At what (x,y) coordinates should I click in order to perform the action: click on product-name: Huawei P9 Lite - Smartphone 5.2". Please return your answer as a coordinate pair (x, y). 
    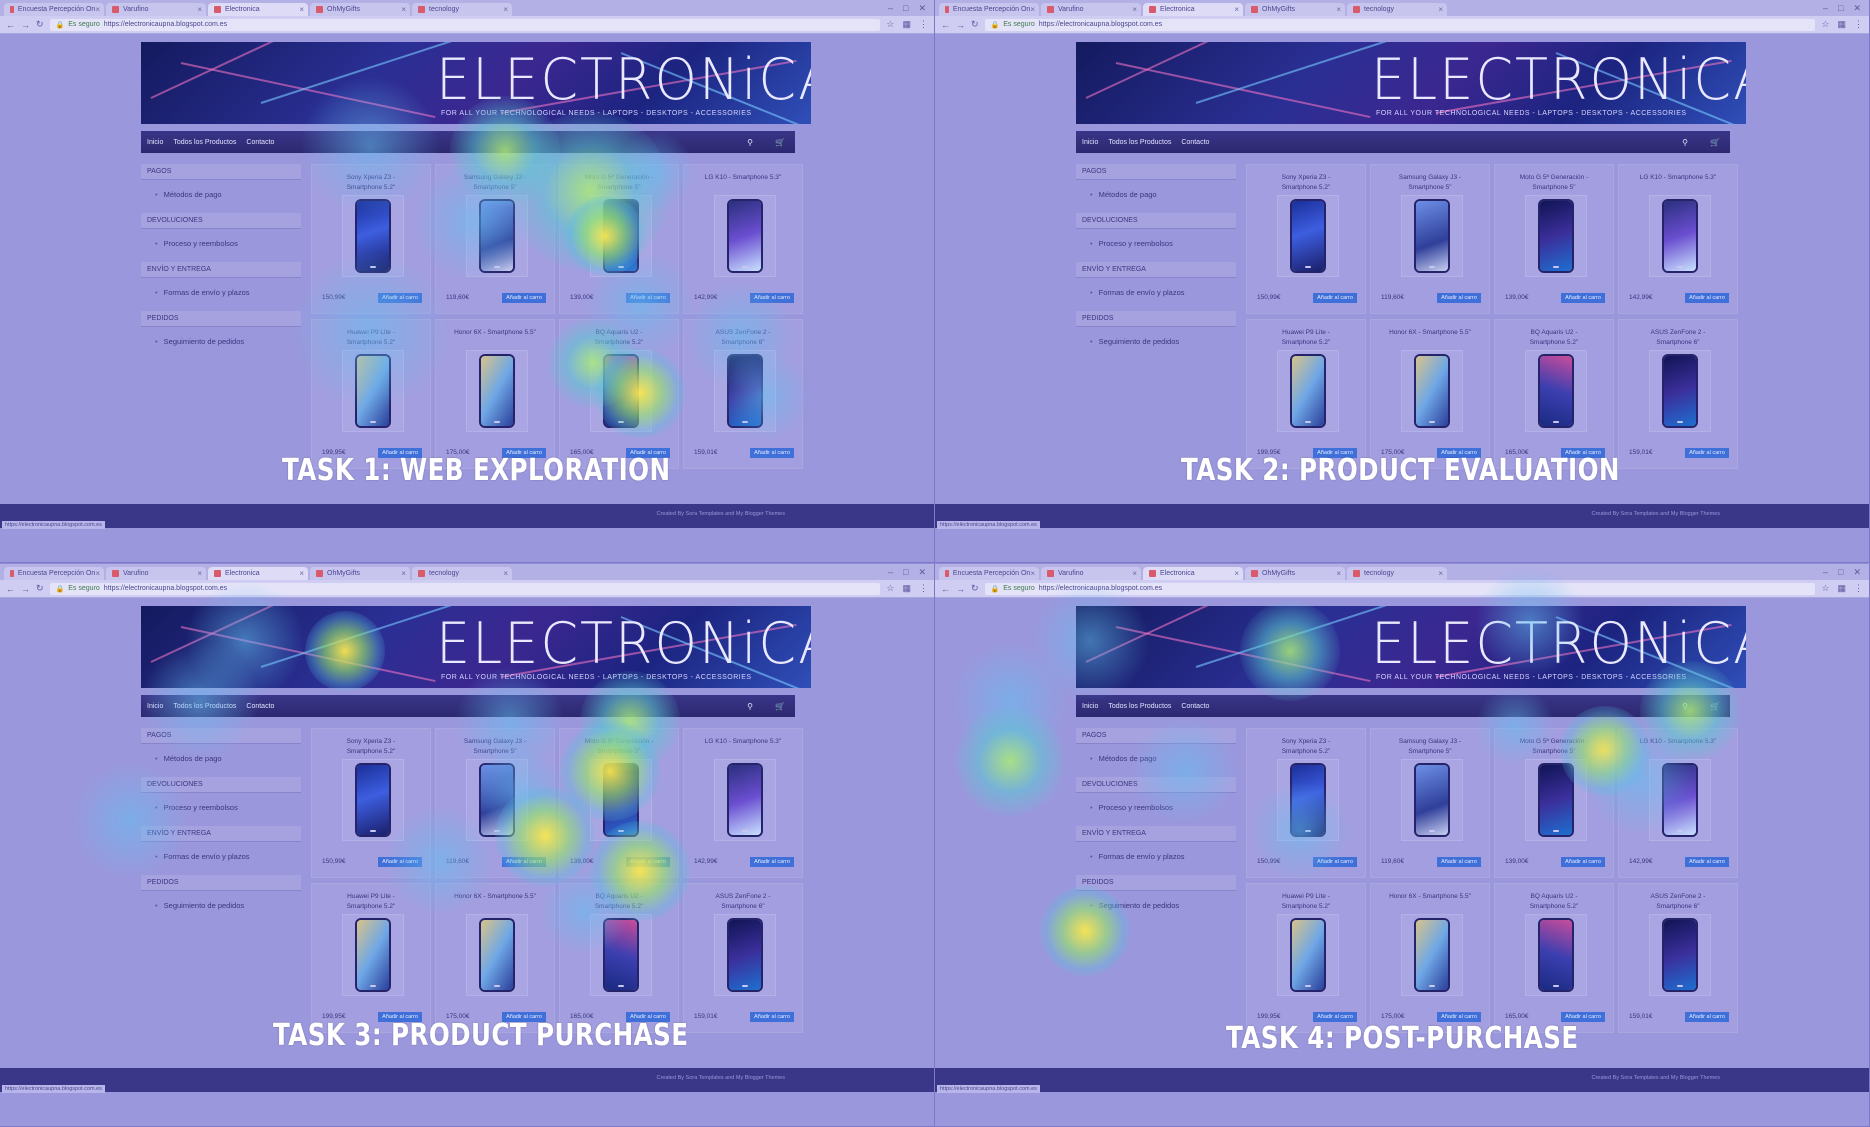
    Looking at the image, I should click on (1306, 336).